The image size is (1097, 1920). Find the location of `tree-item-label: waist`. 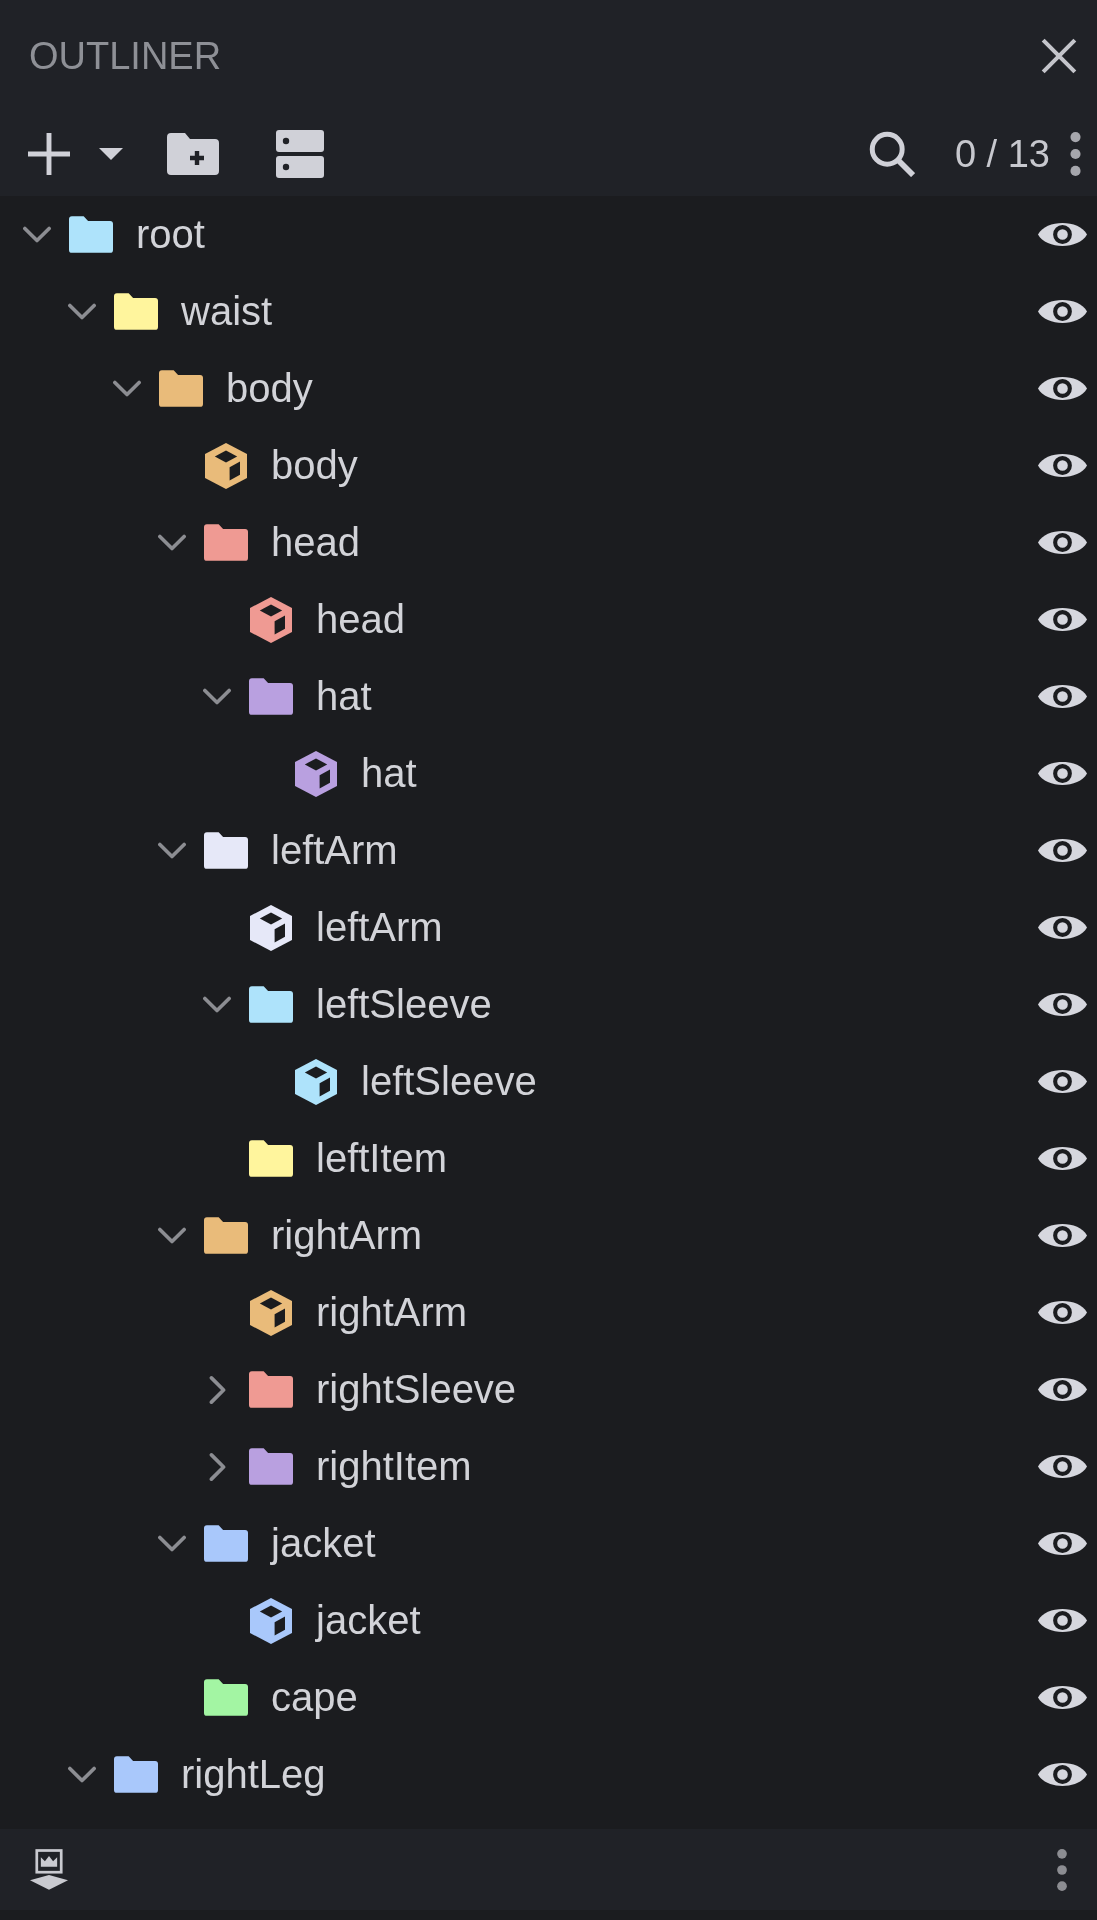

tree-item-label: waist is located at coordinates (227, 311).